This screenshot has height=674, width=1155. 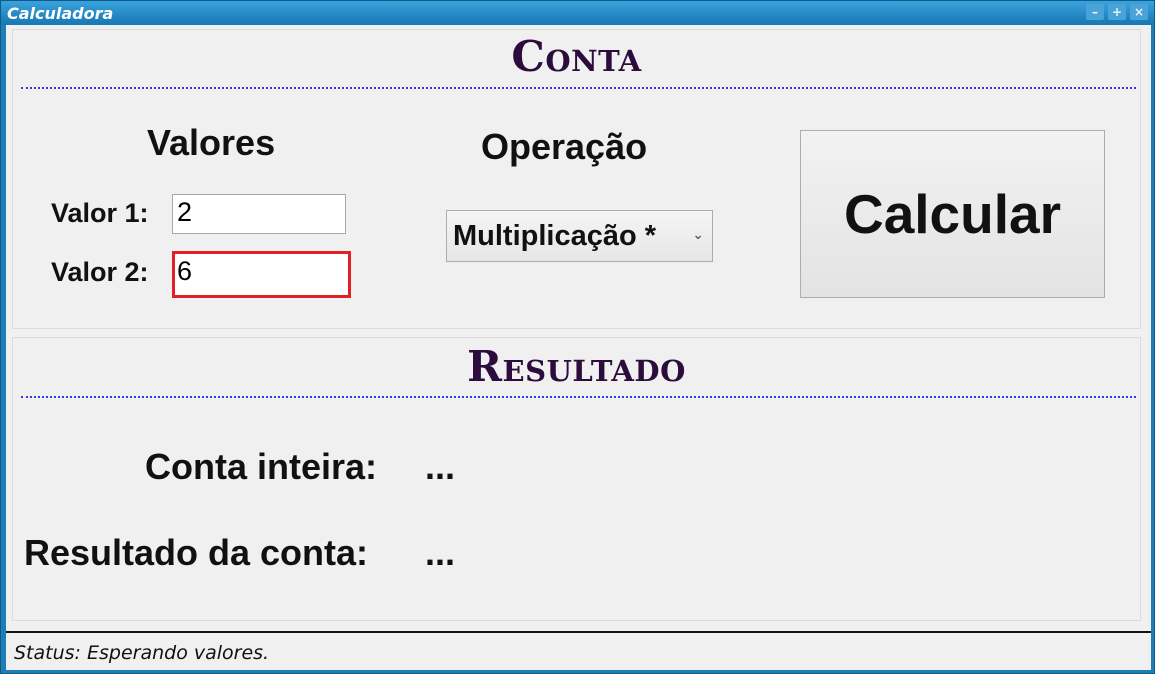 I want to click on maximize-button: +, so click(x=1117, y=12).